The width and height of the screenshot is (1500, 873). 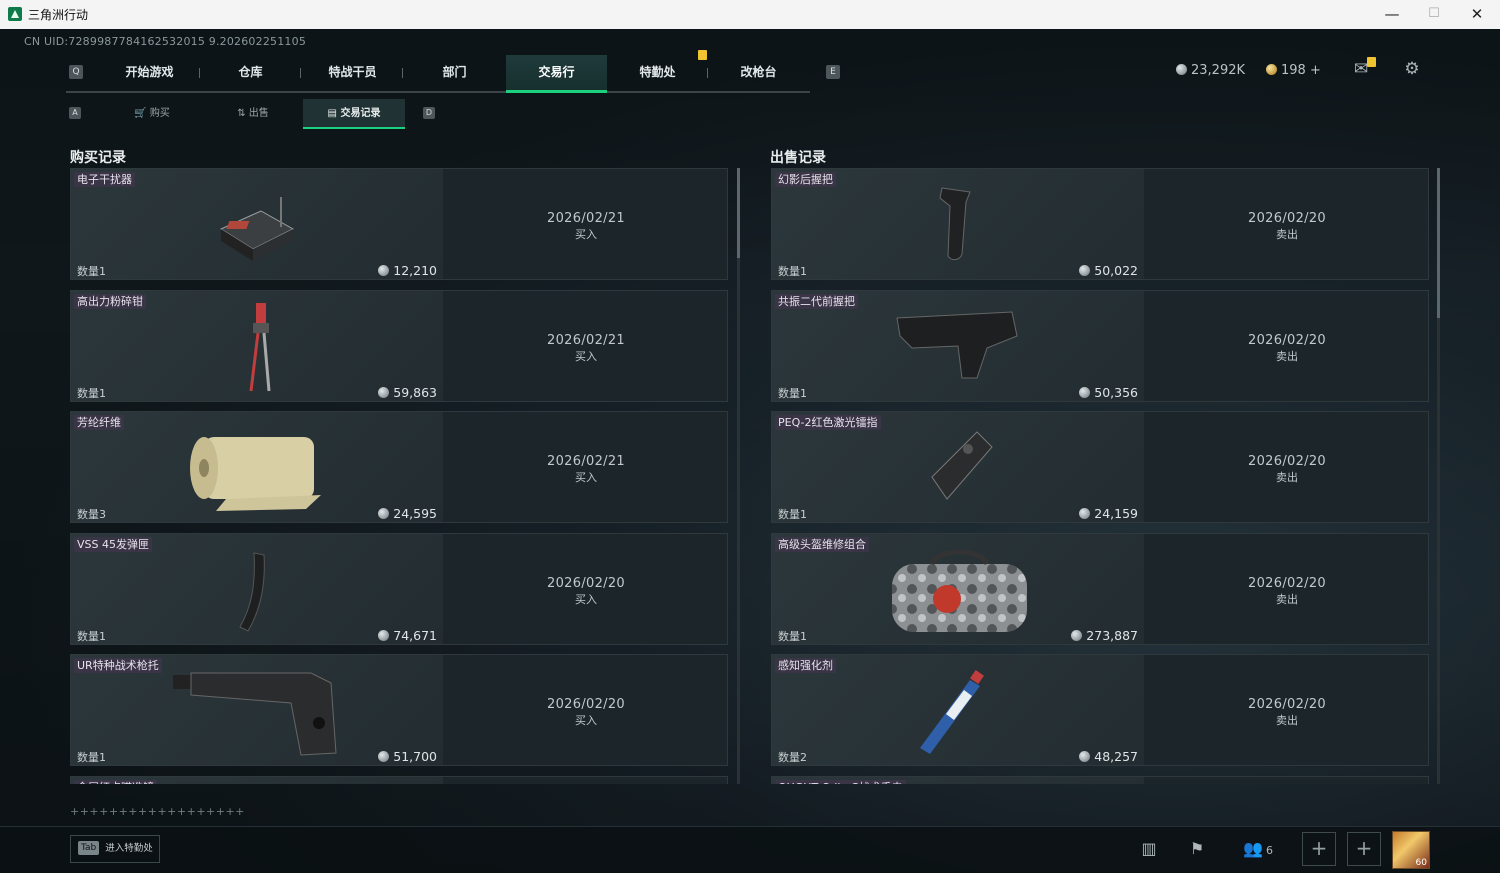 What do you see at coordinates (89, 848) in the screenshot?
I see `tab-key: Tab` at bounding box center [89, 848].